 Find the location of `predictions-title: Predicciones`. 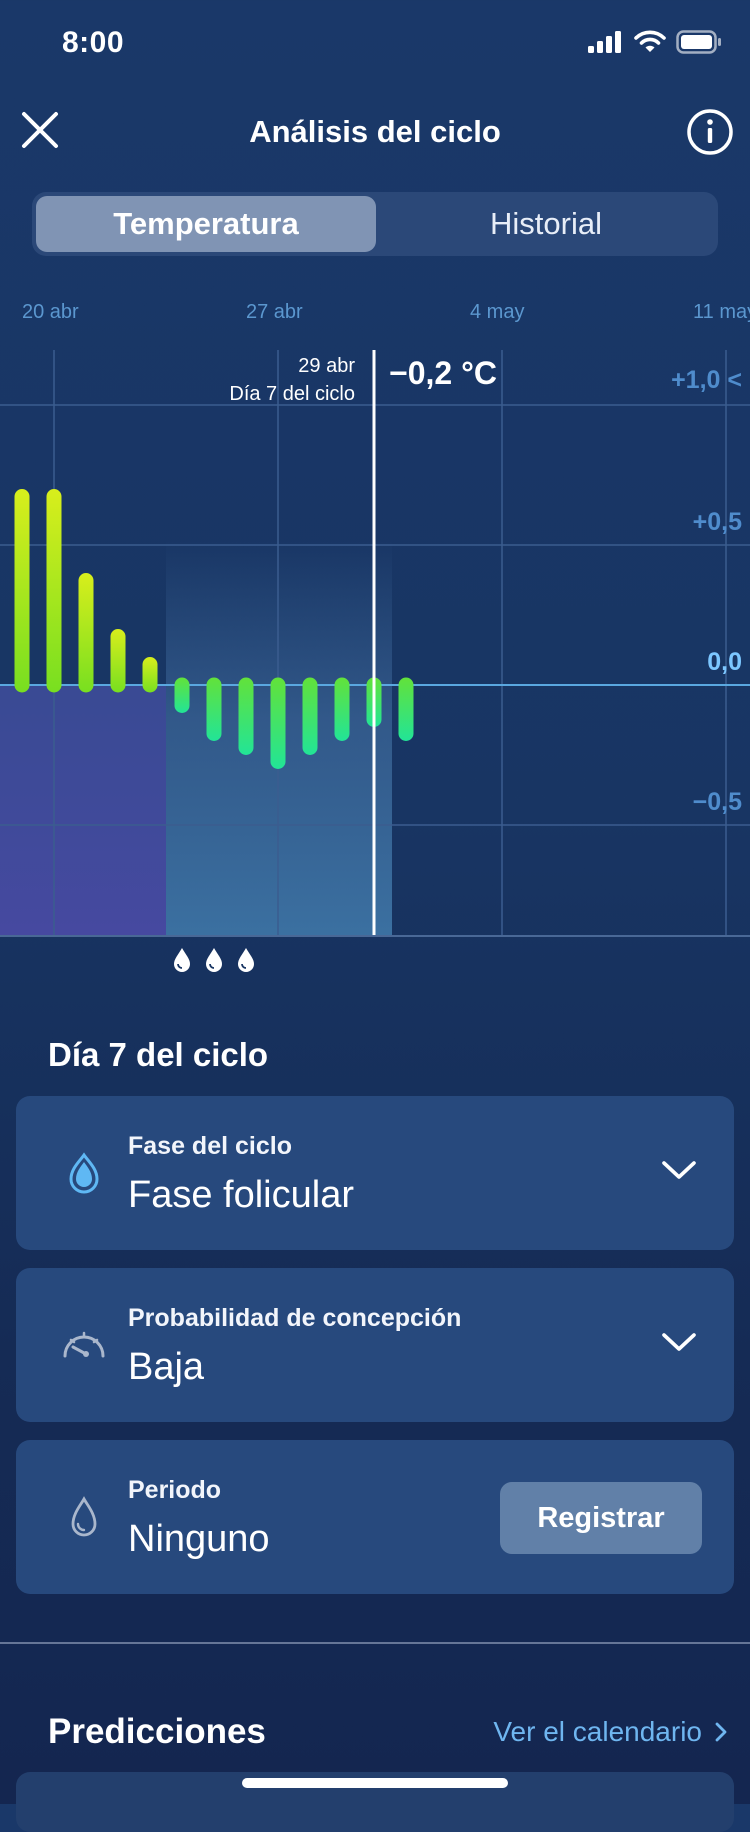

predictions-title: Predicciones is located at coordinates (157, 1731).